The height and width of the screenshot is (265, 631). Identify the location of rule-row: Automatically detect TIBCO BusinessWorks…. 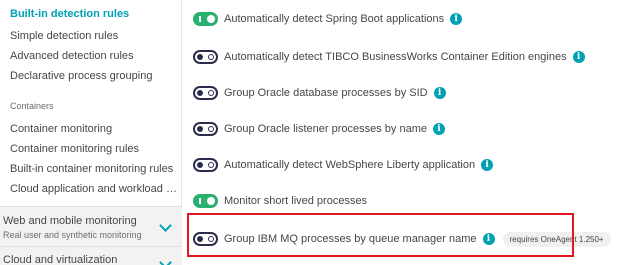
(389, 57).